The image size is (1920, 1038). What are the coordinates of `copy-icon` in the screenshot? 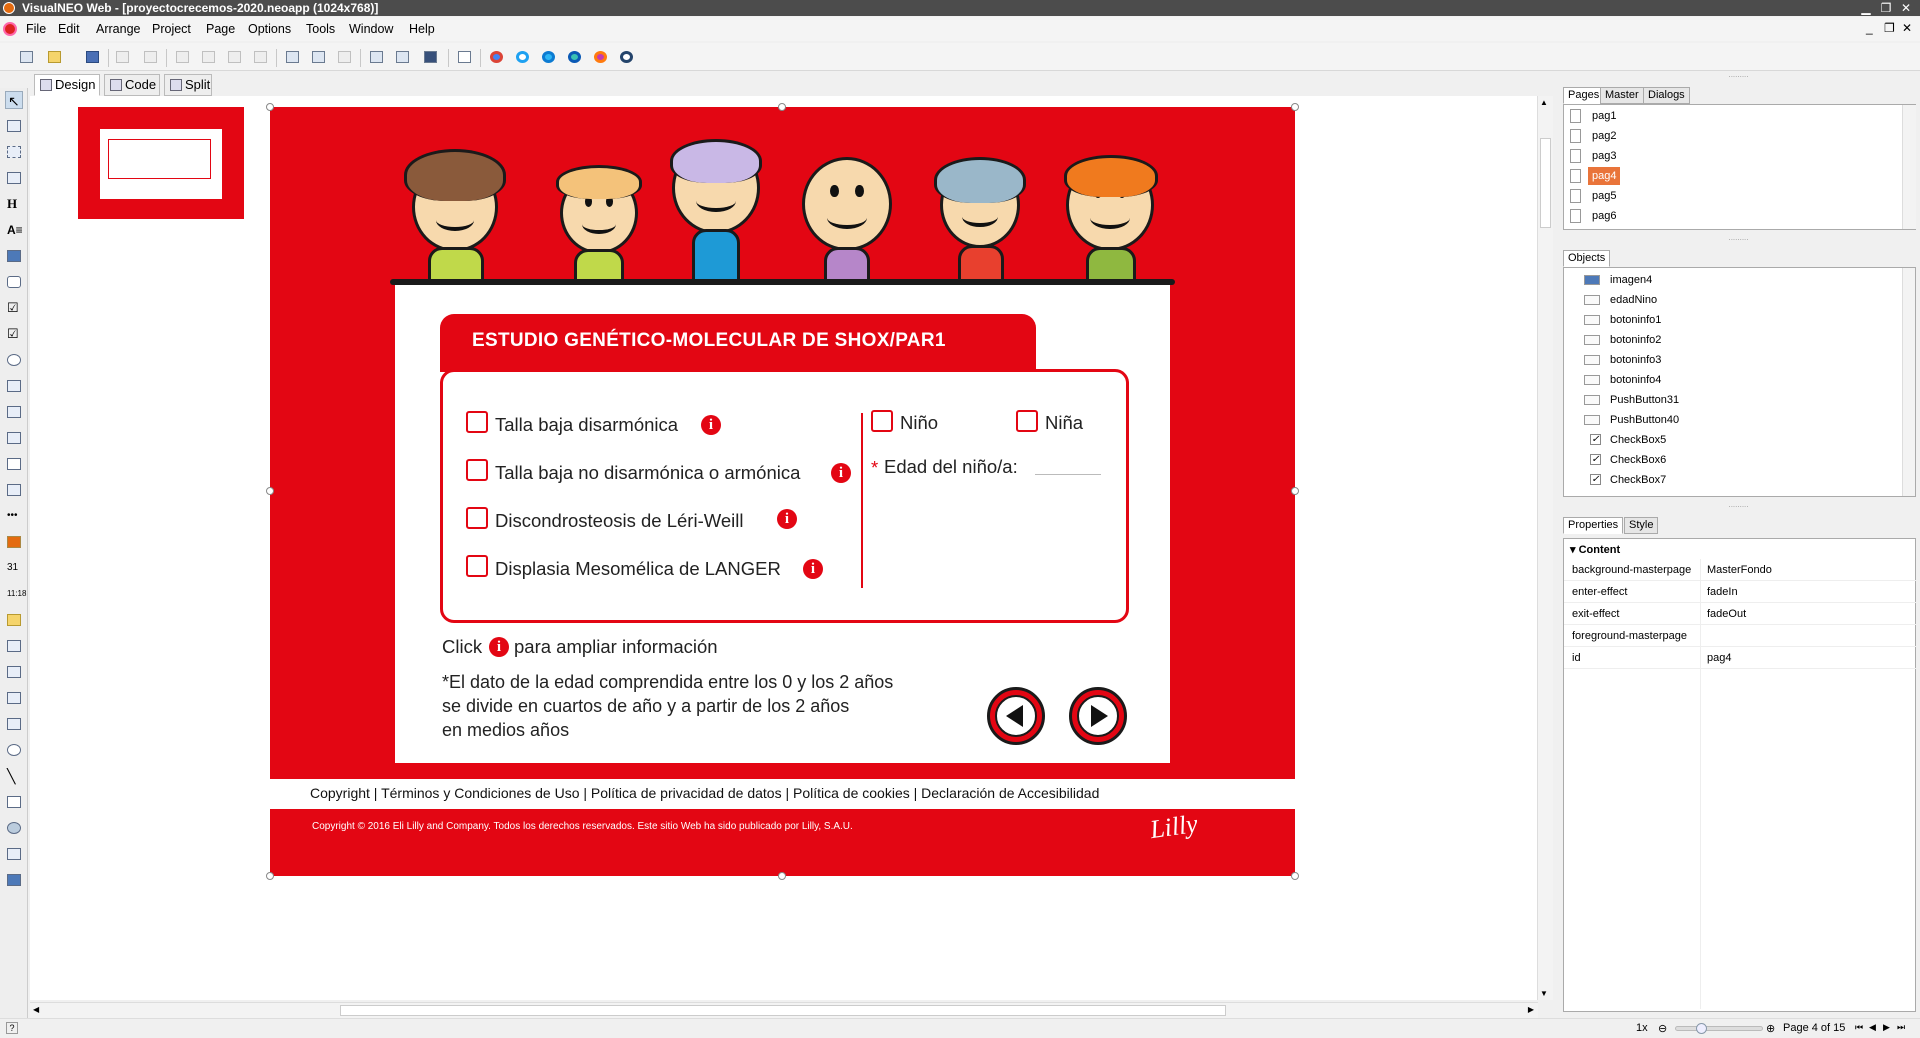 It's located at (208, 57).